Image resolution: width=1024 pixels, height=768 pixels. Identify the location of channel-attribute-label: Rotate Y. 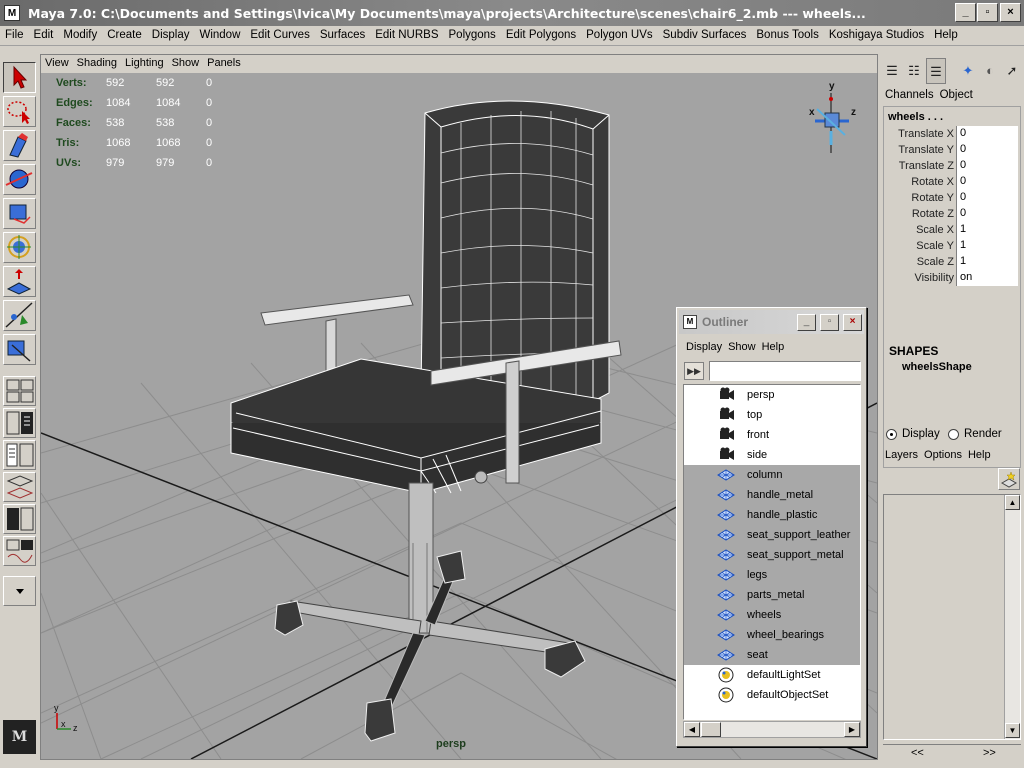
(932, 198).